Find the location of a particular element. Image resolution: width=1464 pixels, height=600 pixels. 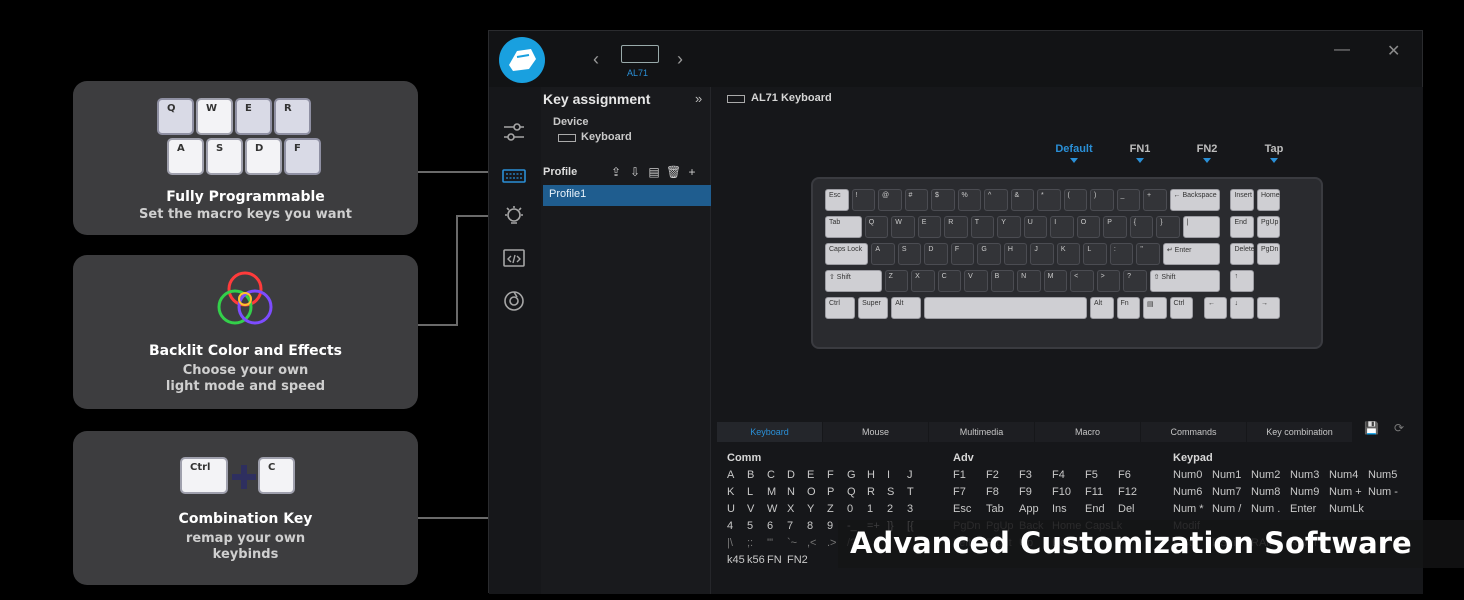

keyboard-key: ↑ is located at coordinates (1242, 281).